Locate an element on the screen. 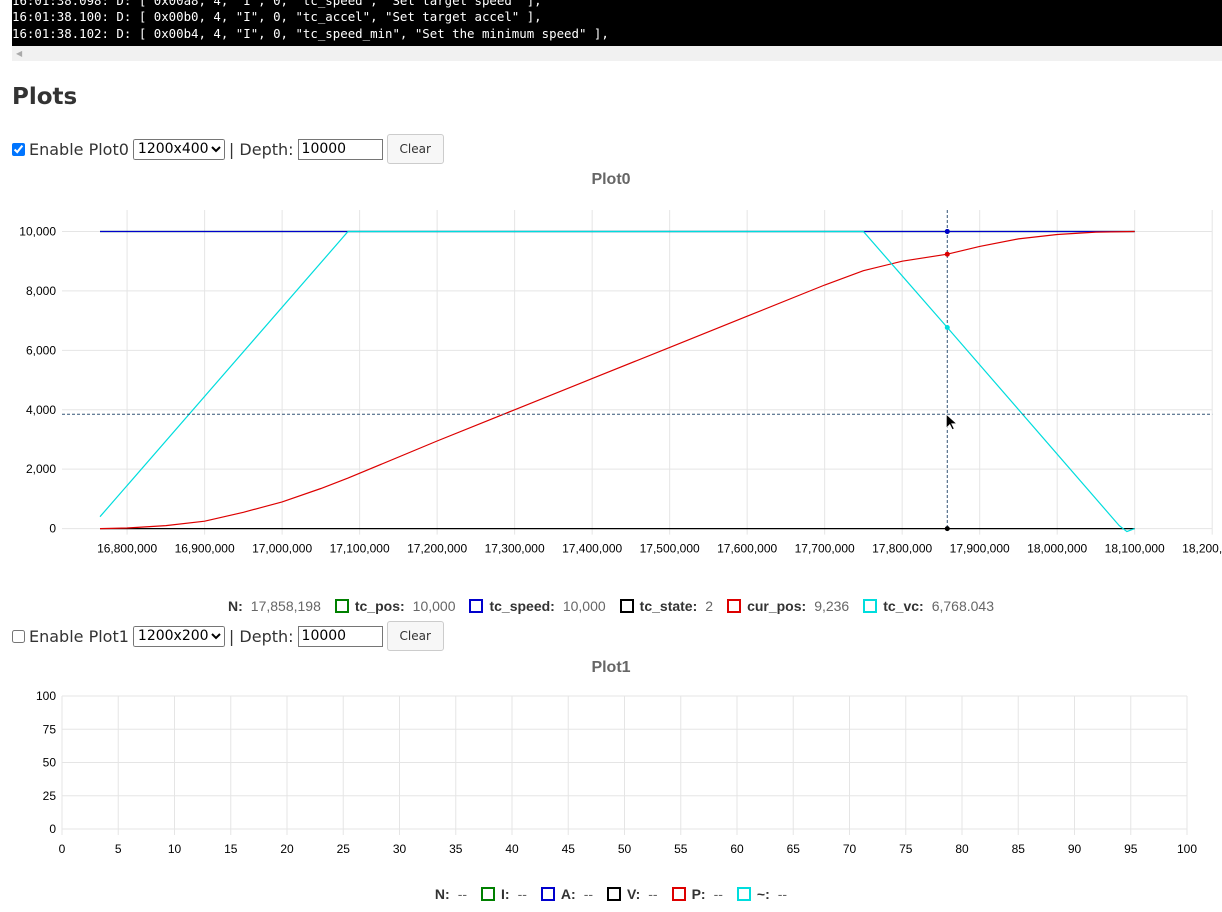  legend-label: I: is located at coordinates (505, 894).